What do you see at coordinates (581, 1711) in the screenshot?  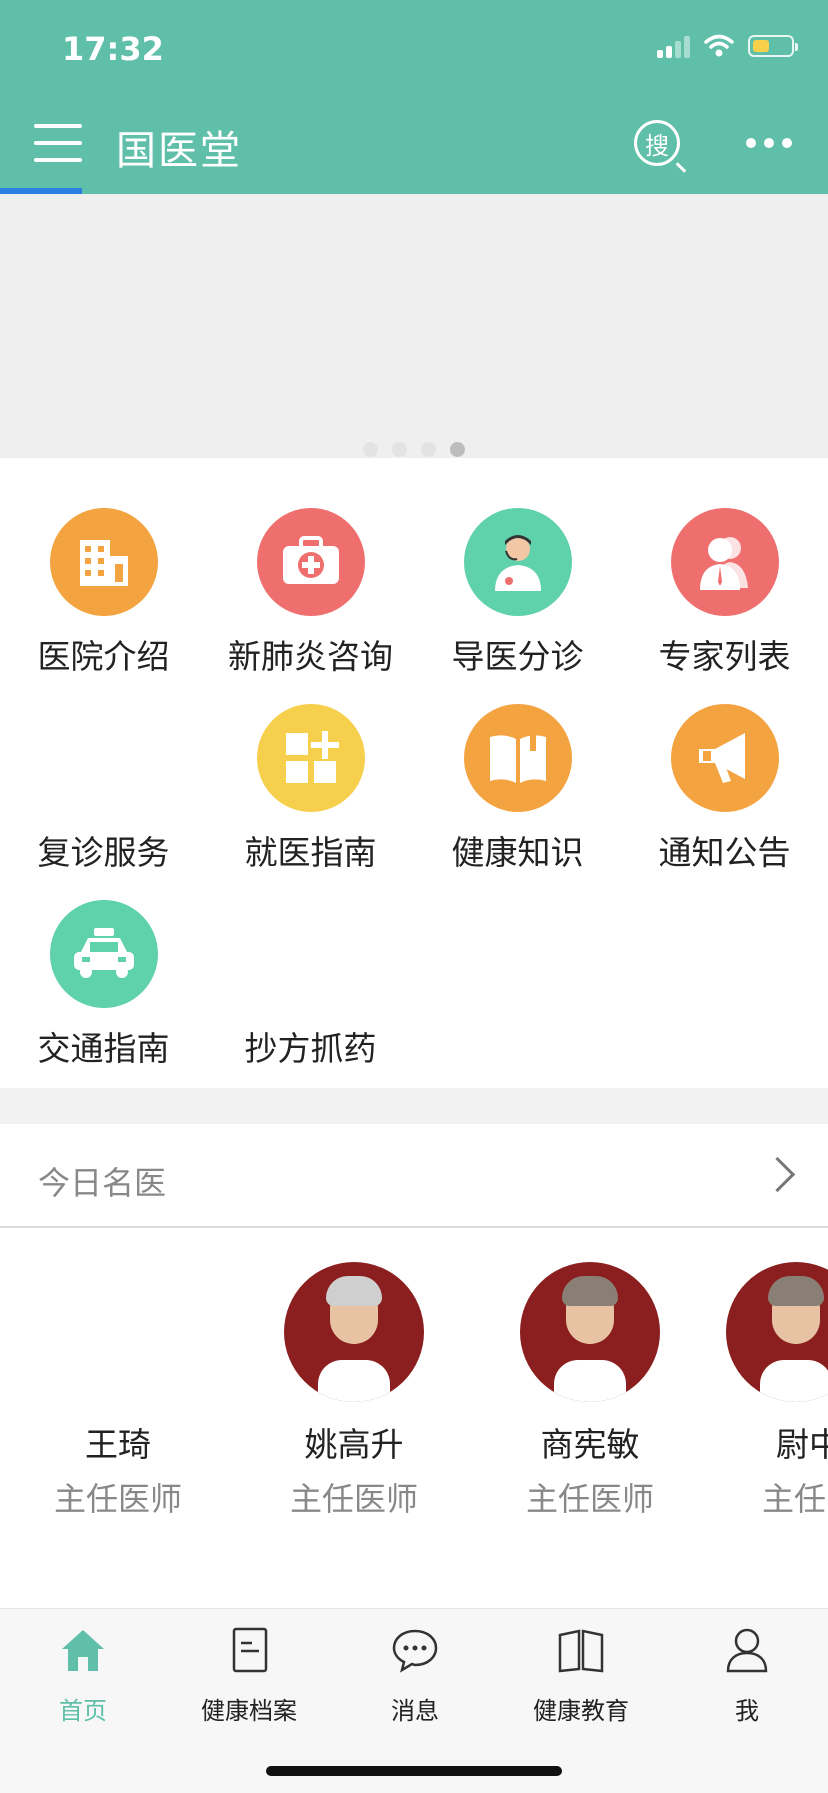 I see `tab-label: 健康教育` at bounding box center [581, 1711].